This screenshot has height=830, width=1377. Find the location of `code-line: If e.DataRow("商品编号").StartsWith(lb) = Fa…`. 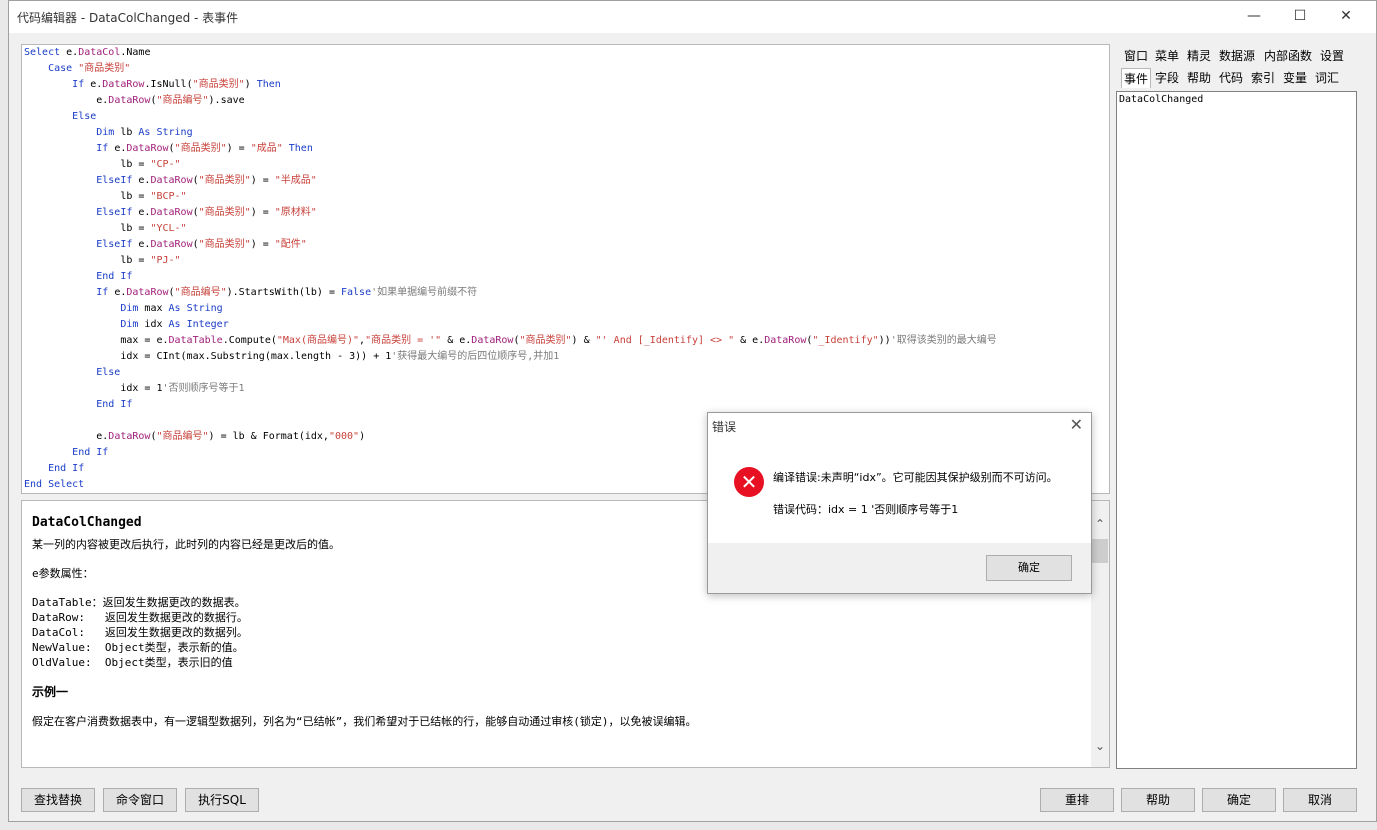

code-line: If e.DataRow("商品编号").StartsWith(lb) = Fa… is located at coordinates (565, 293).